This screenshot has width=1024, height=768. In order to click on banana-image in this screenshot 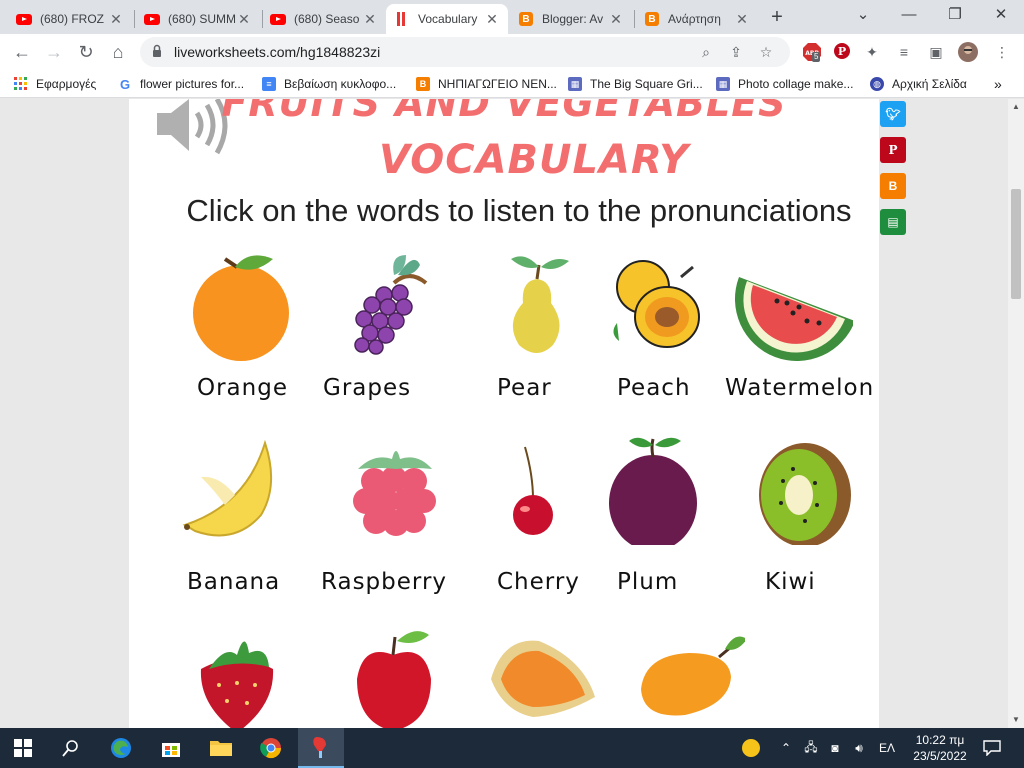, I will do `click(235, 490)`.